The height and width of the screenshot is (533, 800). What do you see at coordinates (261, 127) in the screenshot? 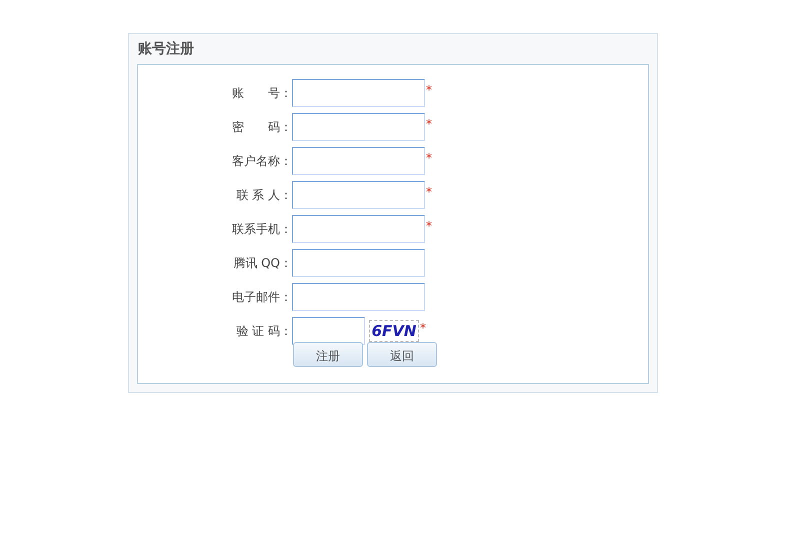
I see `field-label: 密 码：` at bounding box center [261, 127].